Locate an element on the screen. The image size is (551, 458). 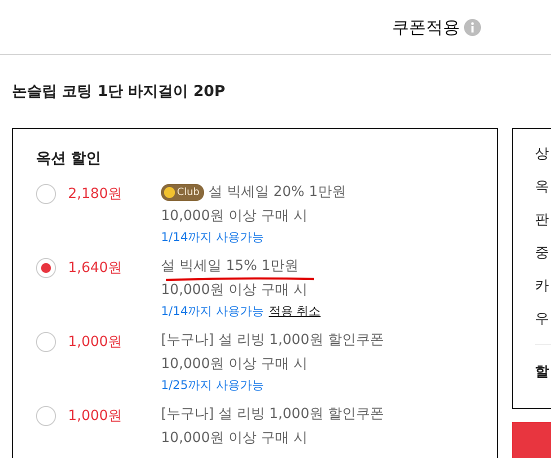
summary-label: 카 is located at coordinates (542, 286).